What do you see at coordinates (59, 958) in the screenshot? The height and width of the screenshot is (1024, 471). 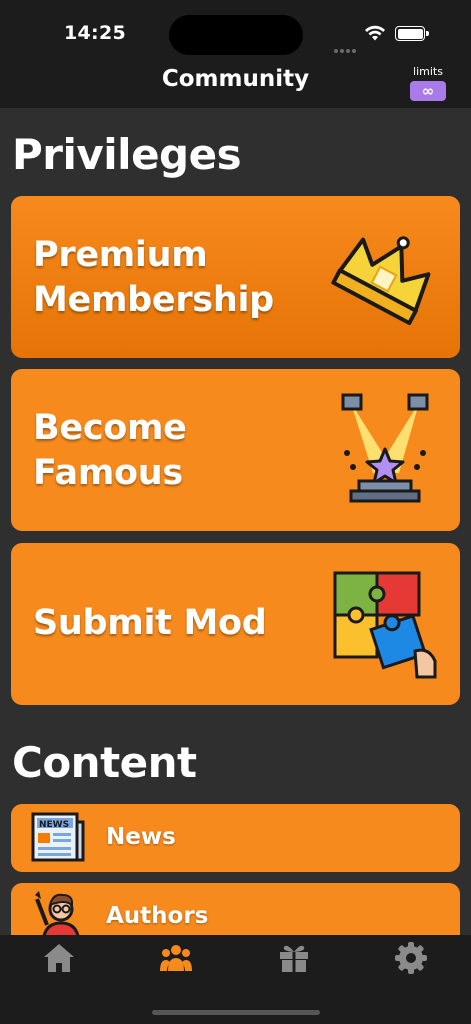 I see `home-icon` at bounding box center [59, 958].